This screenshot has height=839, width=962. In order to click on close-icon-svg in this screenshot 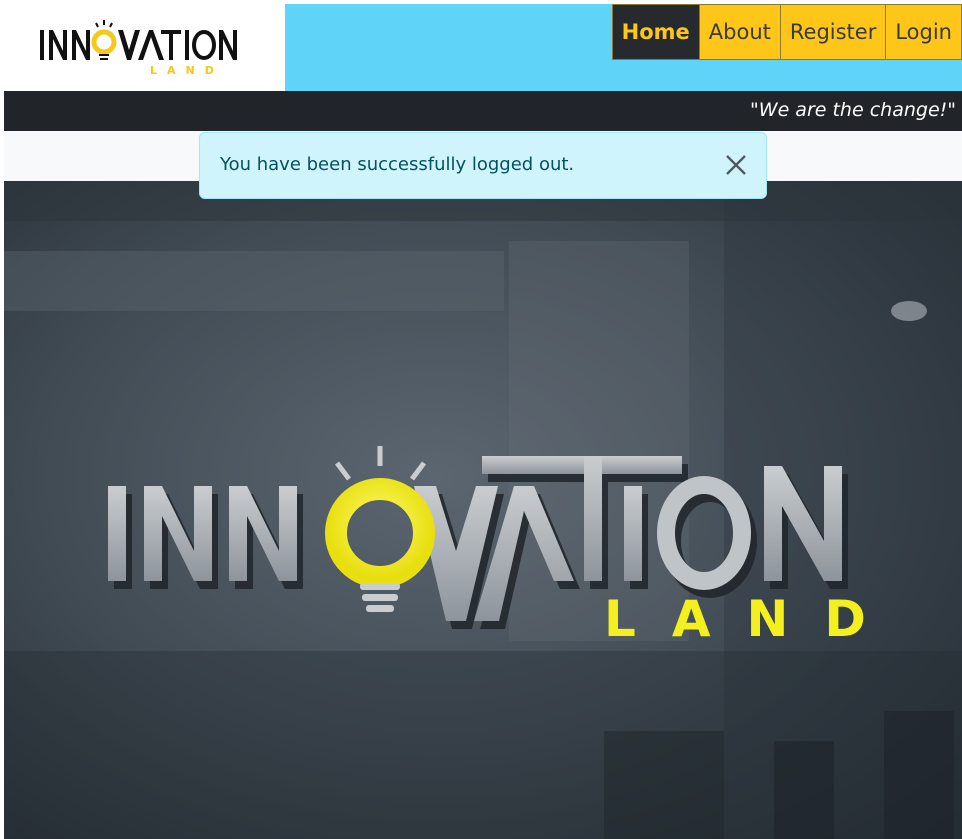, I will do `click(736, 165)`.